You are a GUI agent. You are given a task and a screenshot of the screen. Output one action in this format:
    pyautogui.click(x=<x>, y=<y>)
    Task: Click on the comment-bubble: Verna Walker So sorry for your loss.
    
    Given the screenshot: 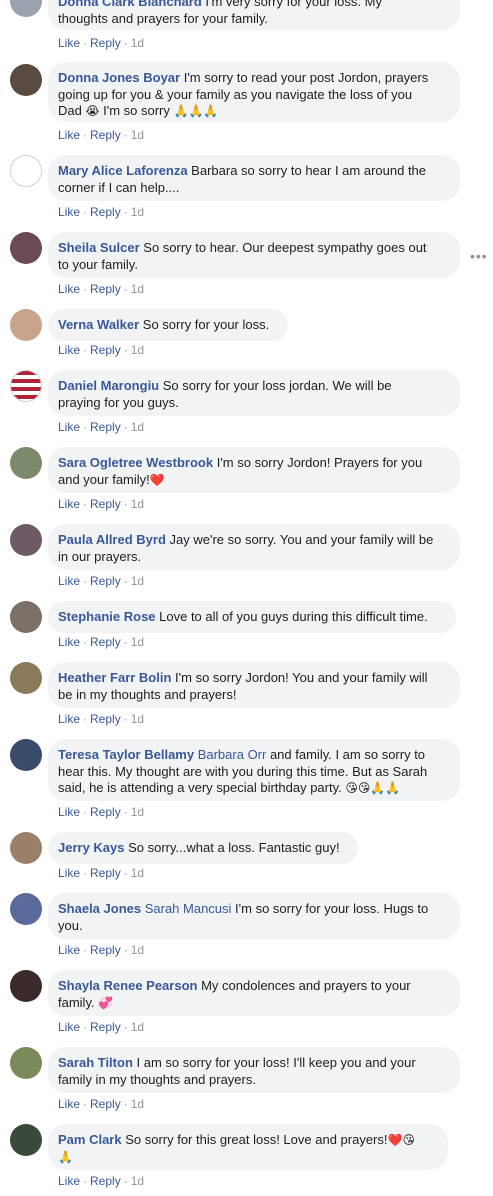 What is the action you would take?
    pyautogui.click(x=168, y=325)
    